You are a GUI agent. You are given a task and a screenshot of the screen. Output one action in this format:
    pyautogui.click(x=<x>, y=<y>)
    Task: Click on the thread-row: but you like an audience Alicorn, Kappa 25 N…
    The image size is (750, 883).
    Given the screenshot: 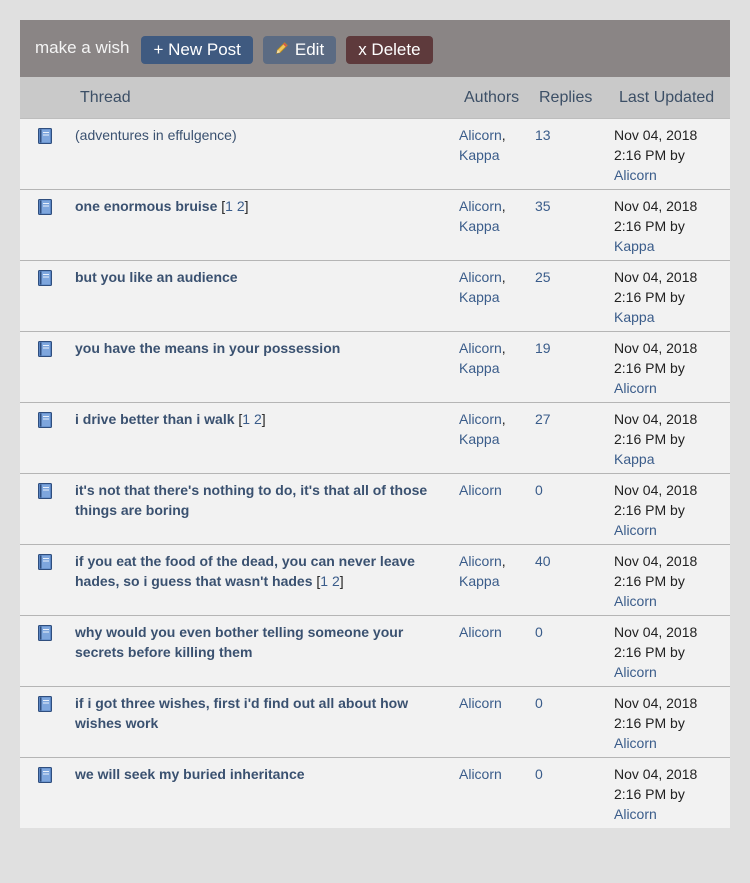 What is the action you would take?
    pyautogui.click(x=375, y=296)
    